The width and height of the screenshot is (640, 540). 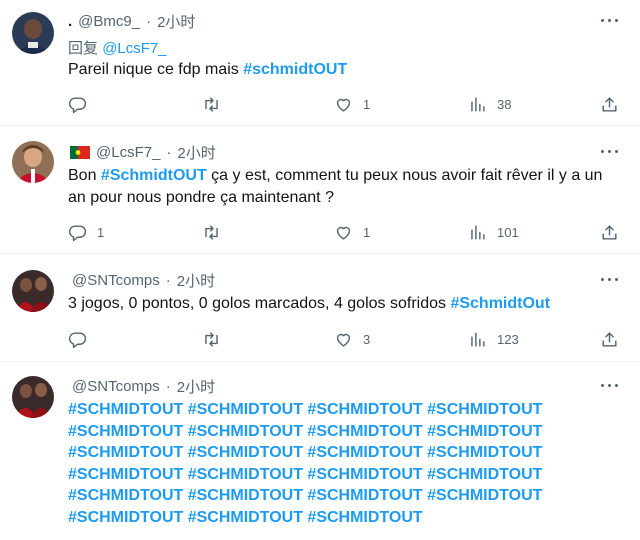 What do you see at coordinates (154, 175) in the screenshot?
I see `hashtag-link: #SchmidtOUT` at bounding box center [154, 175].